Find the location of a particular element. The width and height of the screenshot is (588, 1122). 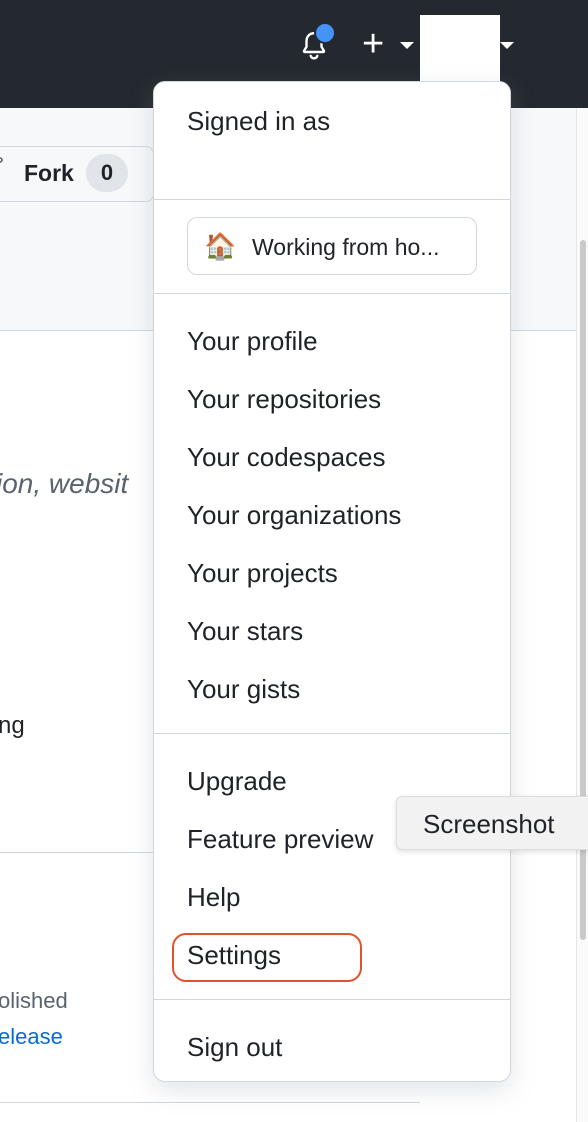

release-link: elease is located at coordinates (31, 1037).